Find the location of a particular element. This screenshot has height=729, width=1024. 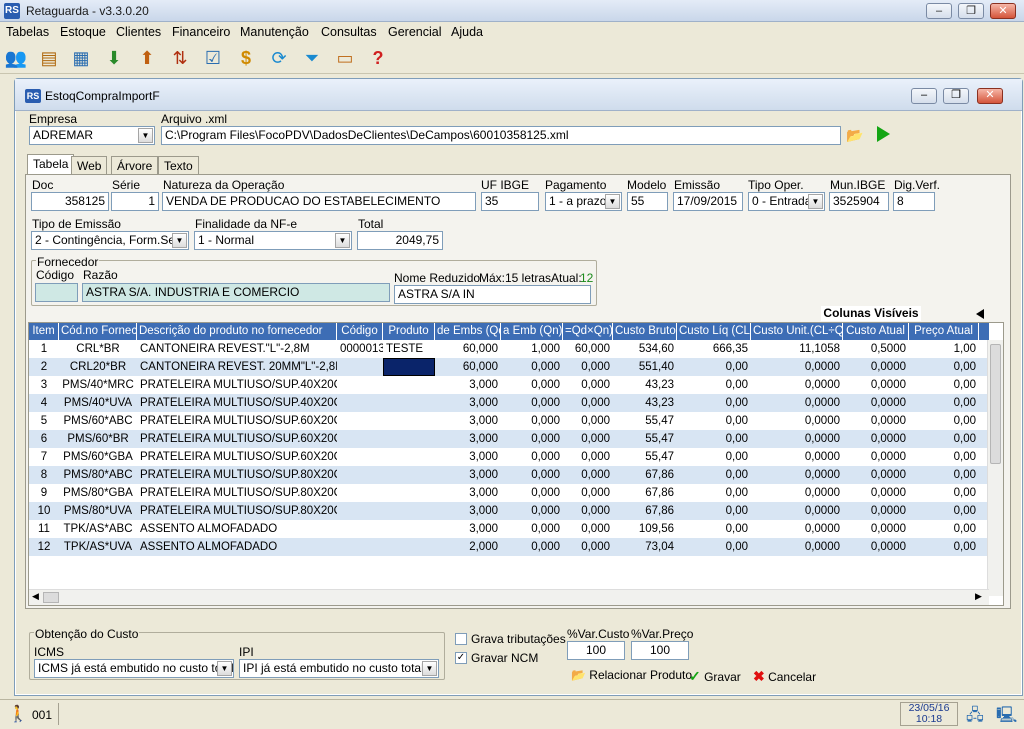

tab-web: Web is located at coordinates (89, 165).